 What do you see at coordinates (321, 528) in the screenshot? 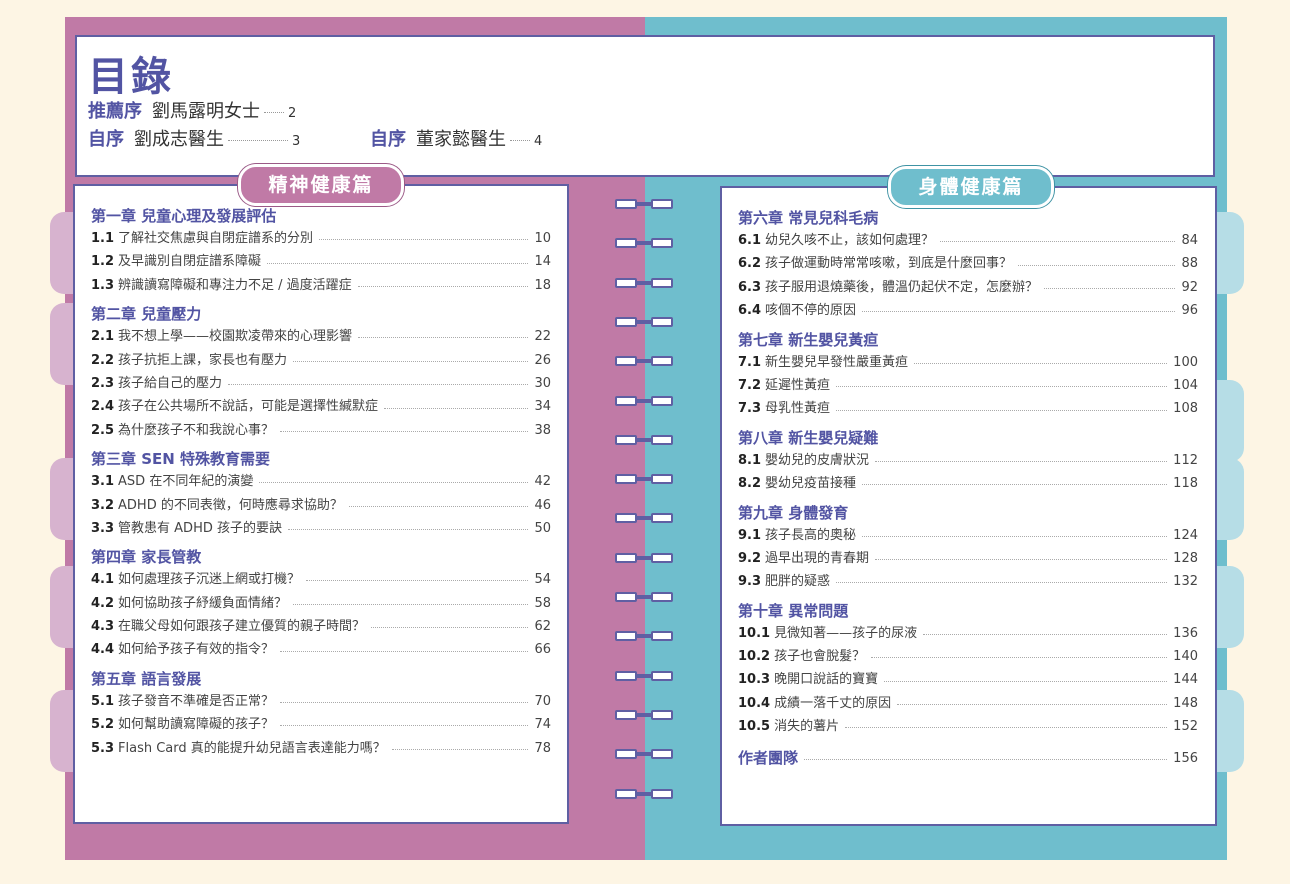
I see `toc-entry: 3.3 管教患有 ADHD 孩子的要訣 50` at bounding box center [321, 528].